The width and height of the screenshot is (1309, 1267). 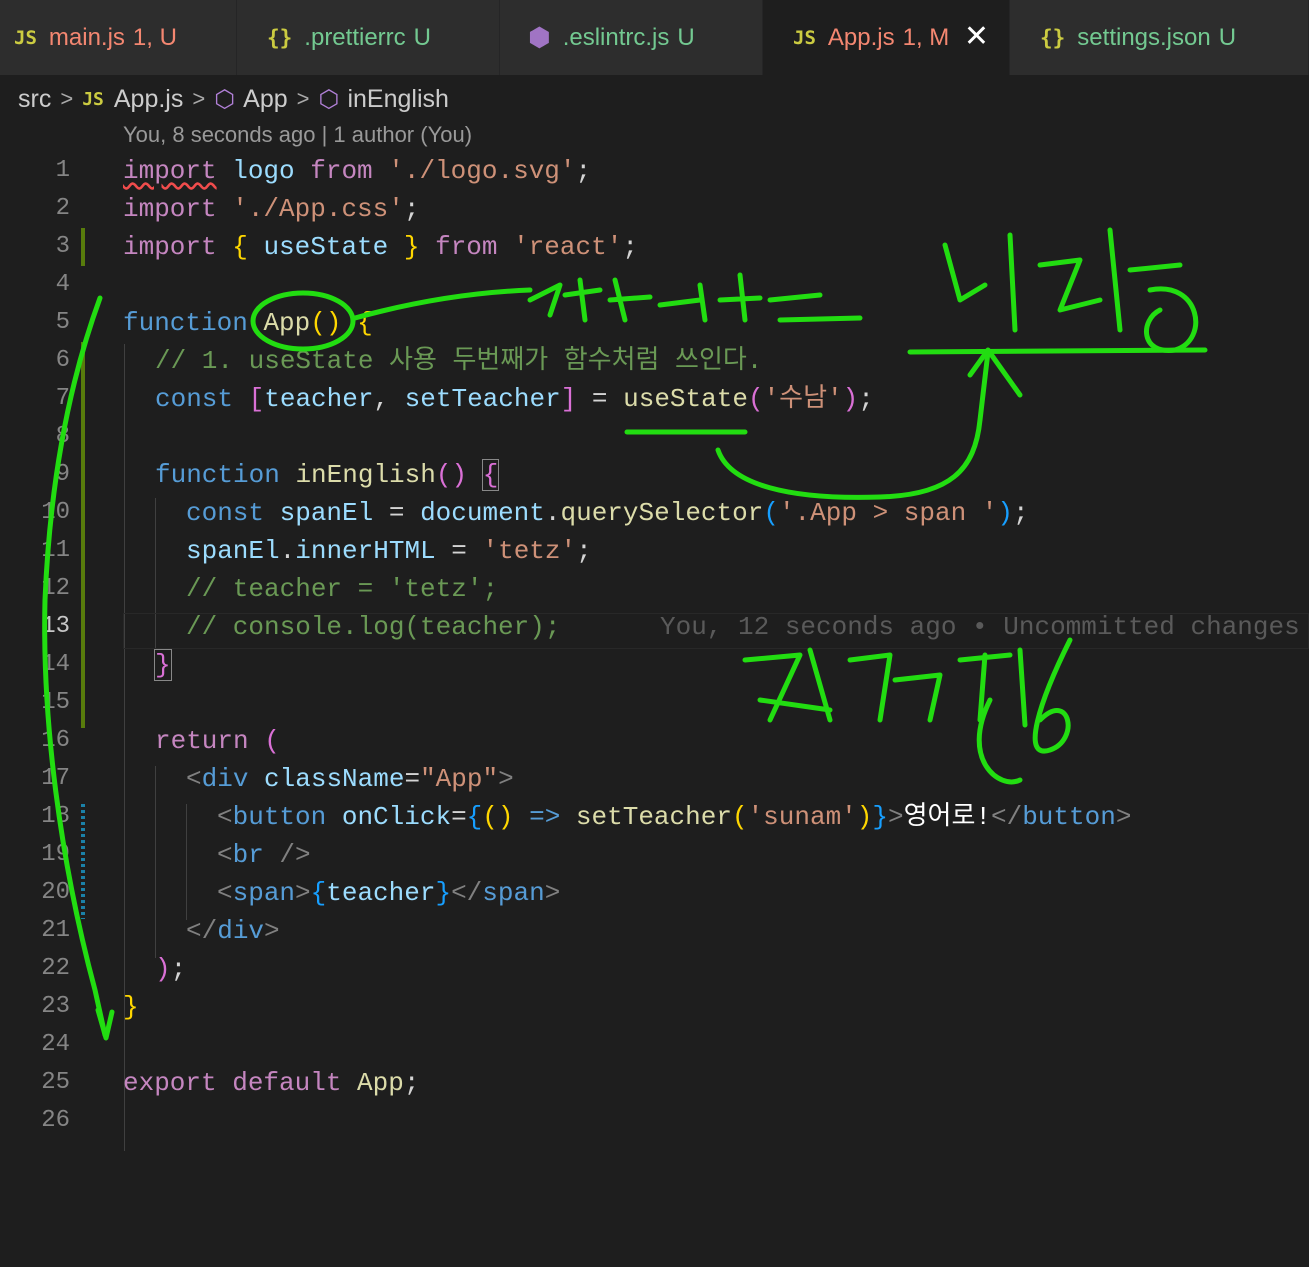 What do you see at coordinates (995, 372) in the screenshot?
I see `arrow-head` at bounding box center [995, 372].